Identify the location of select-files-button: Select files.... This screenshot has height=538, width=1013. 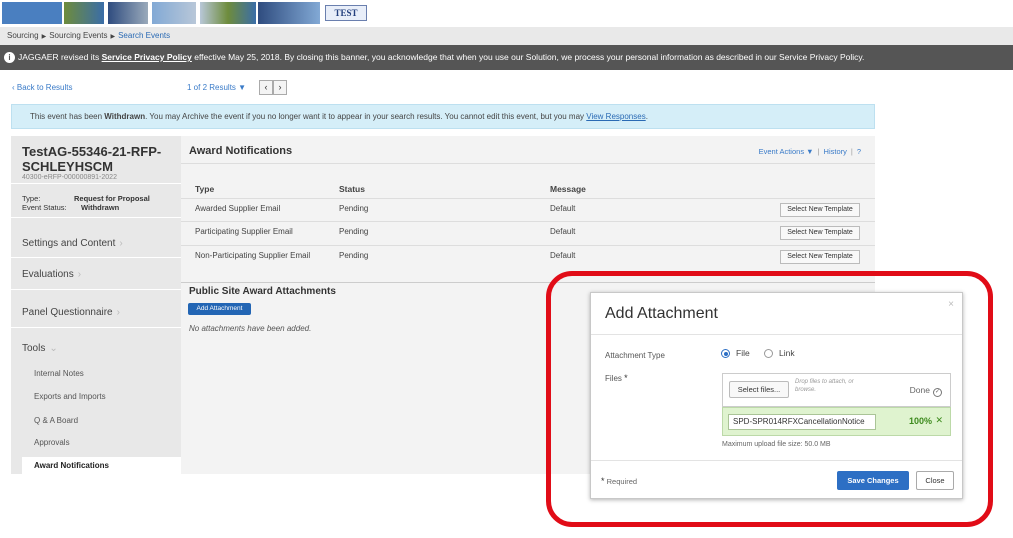
(759, 389).